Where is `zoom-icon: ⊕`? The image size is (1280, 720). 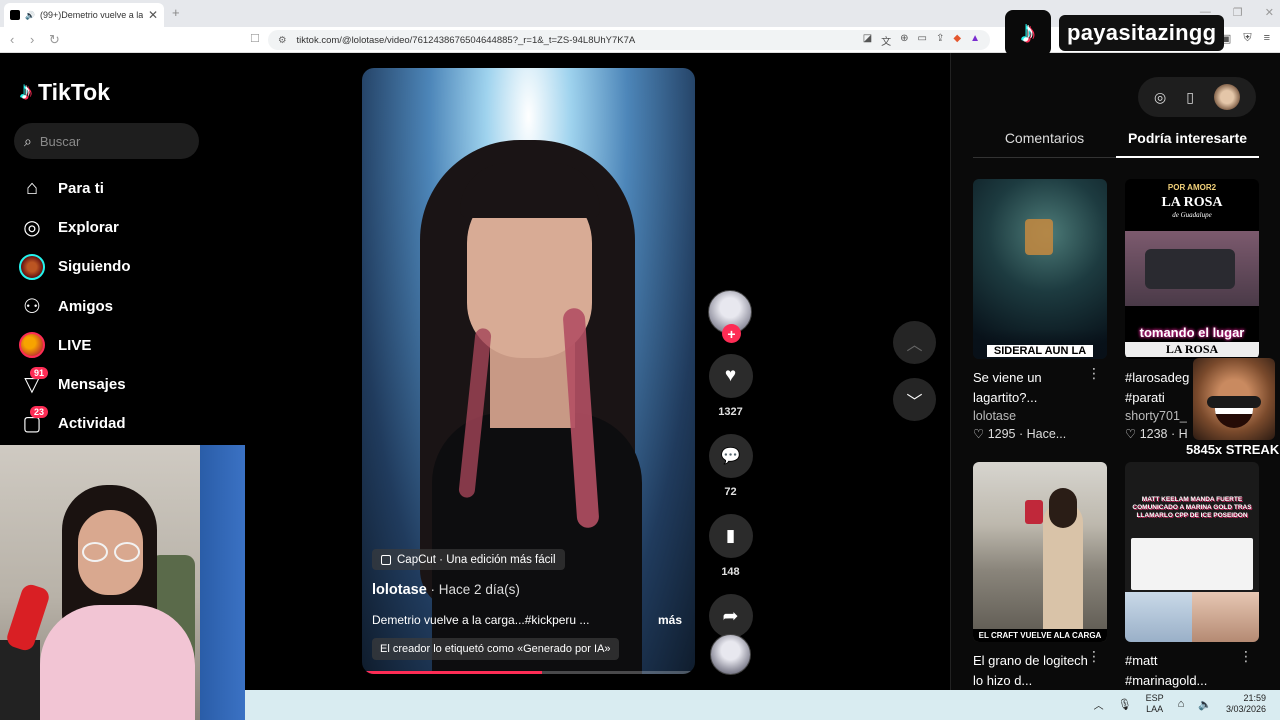 zoom-icon: ⊕ is located at coordinates (904, 40).